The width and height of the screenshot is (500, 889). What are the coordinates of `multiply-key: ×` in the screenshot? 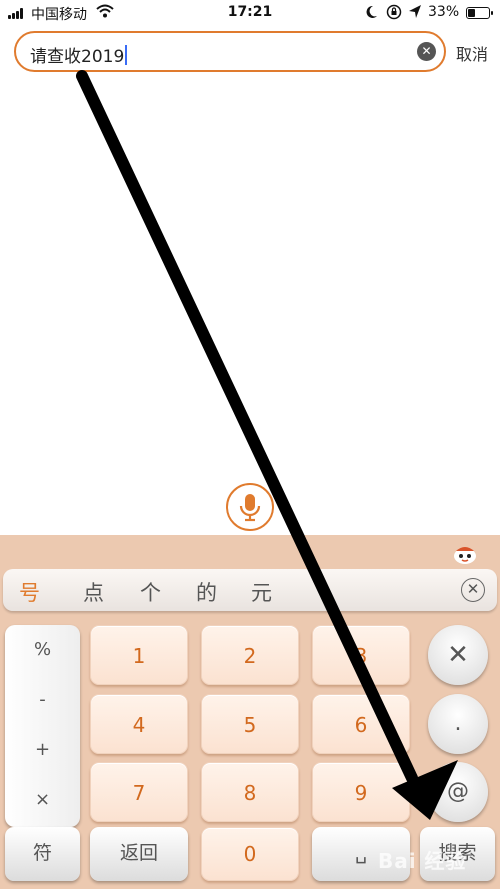 It's located at (42, 799).